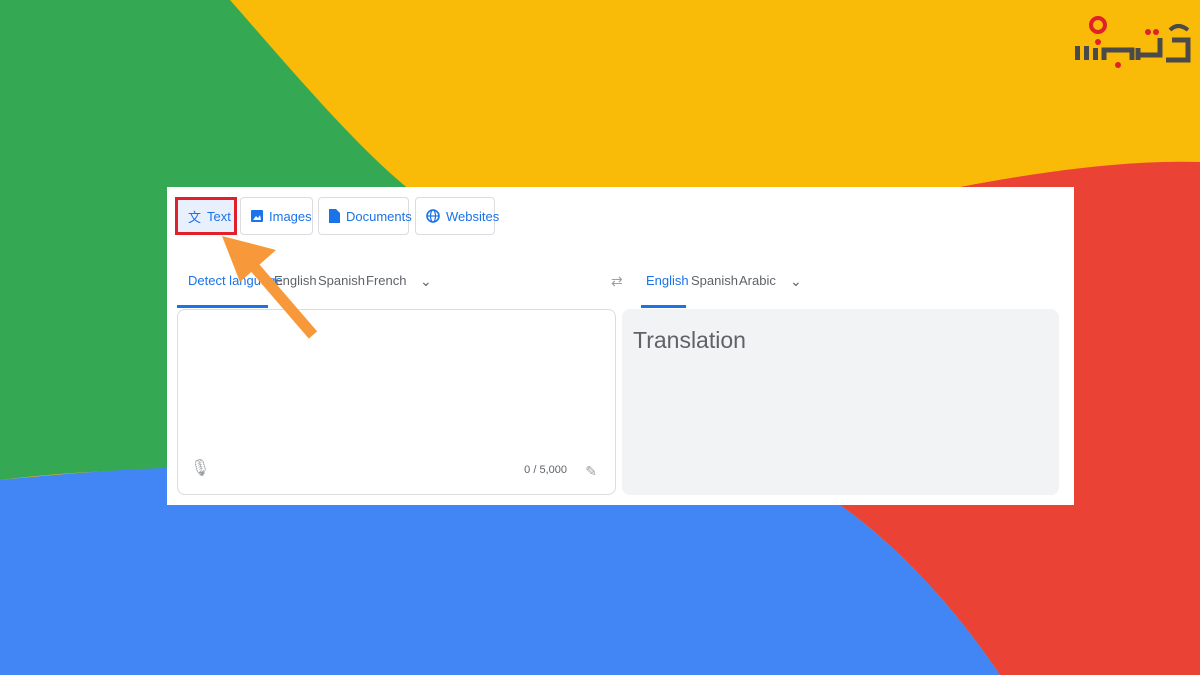 The width and height of the screenshot is (1200, 675). I want to click on source-lang-french: French, so click(386, 280).